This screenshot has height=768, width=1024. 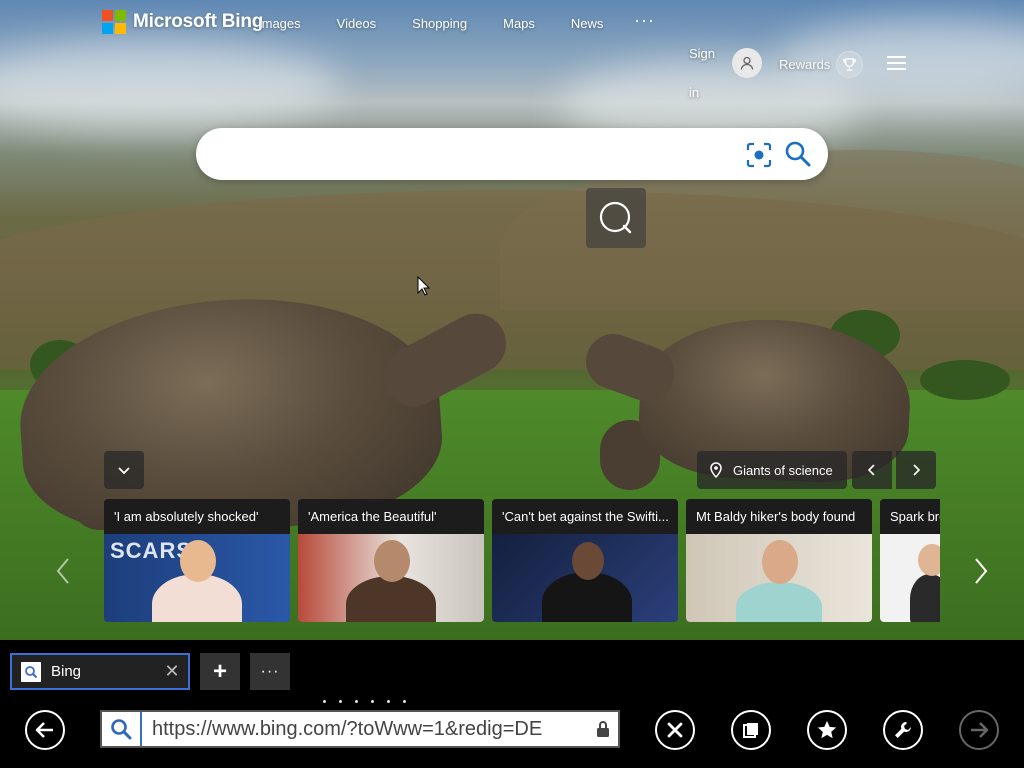 What do you see at coordinates (478, 154) in the screenshot?
I see `search-input` at bounding box center [478, 154].